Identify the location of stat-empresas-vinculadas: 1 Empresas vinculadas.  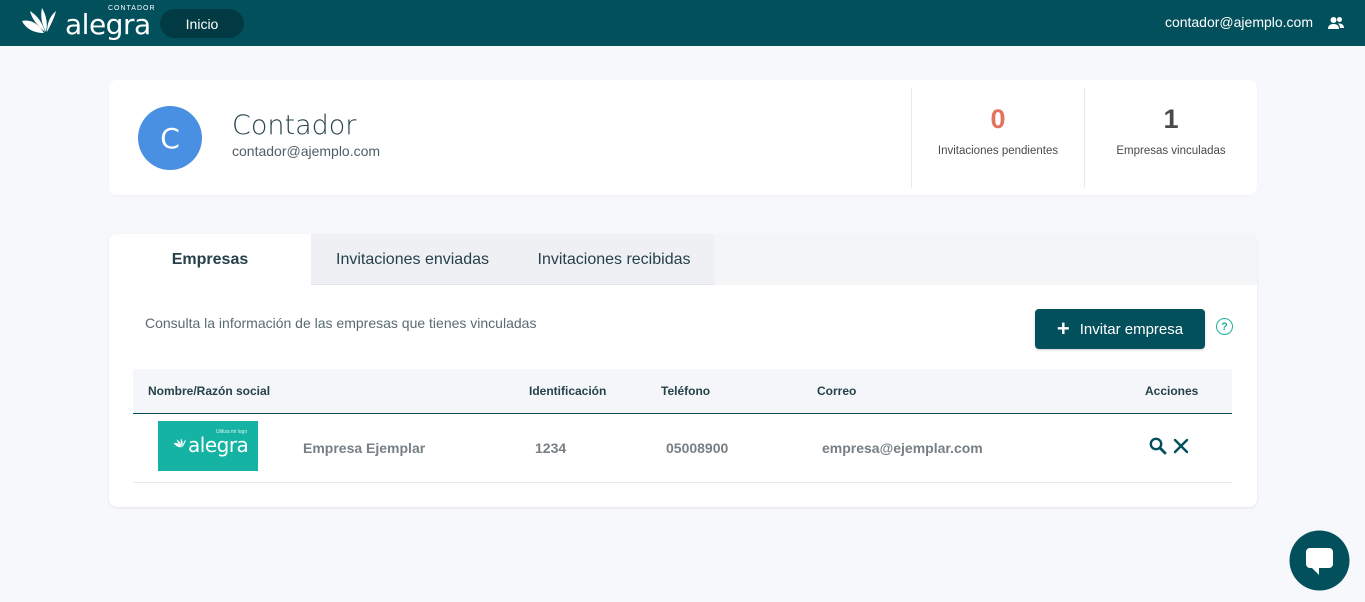
(1170, 138).